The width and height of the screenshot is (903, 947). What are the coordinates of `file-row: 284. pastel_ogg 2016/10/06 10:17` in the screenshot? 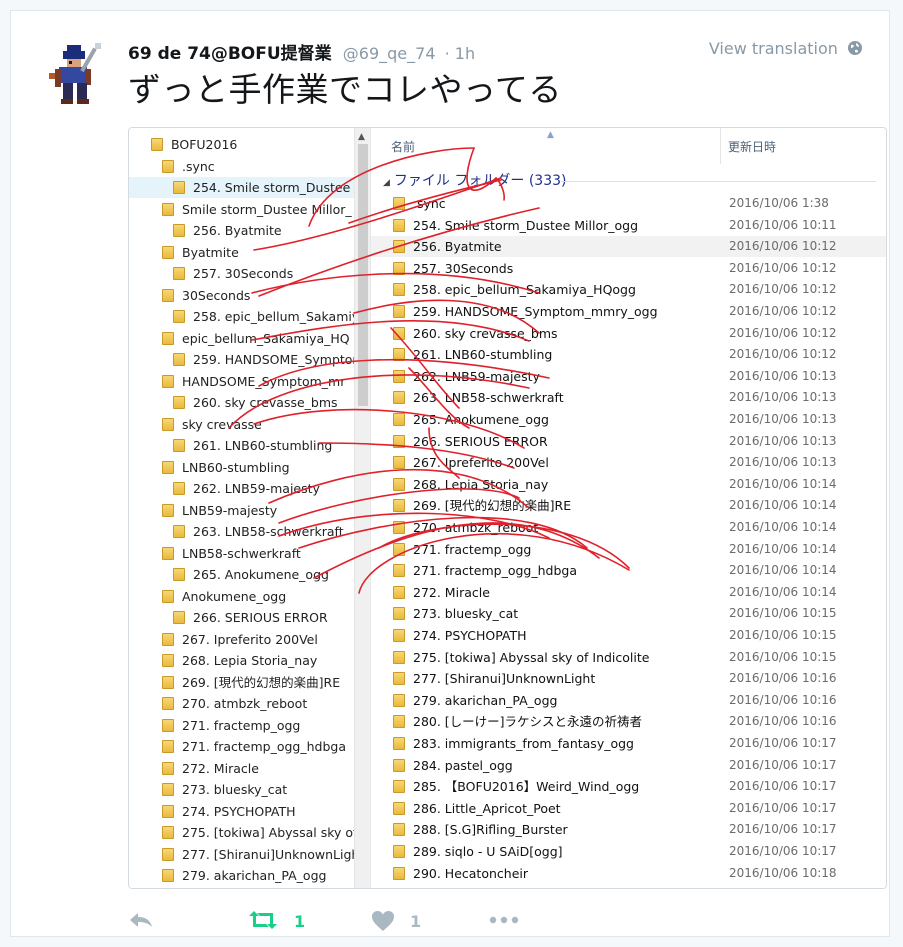 It's located at (628, 765).